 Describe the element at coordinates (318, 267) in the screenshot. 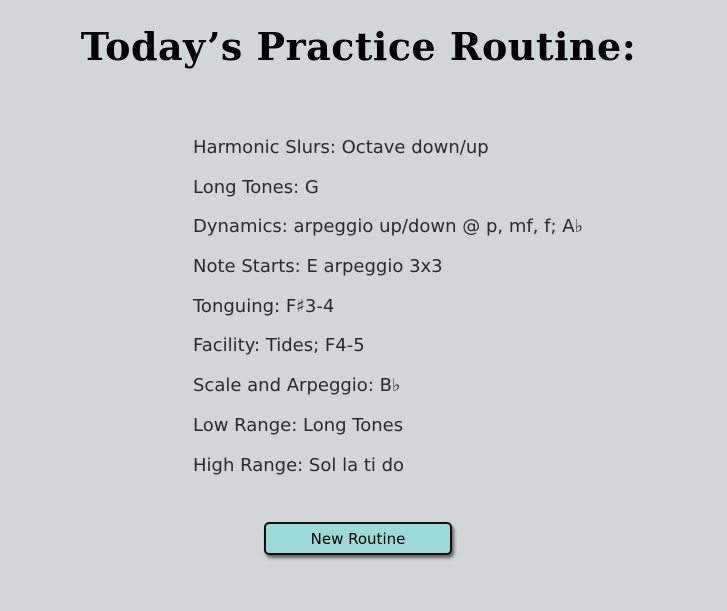

I see `routine-item-note-starts: Note Starts: E arpeggio 3x3` at that location.